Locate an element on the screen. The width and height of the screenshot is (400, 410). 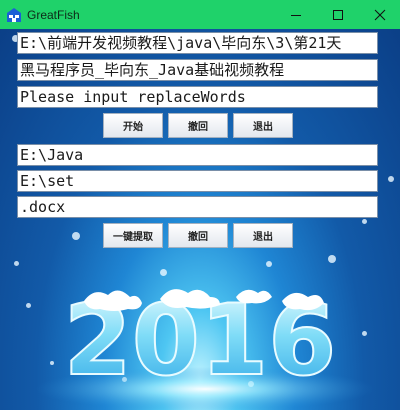
maximize-icon is located at coordinates (338, 14).